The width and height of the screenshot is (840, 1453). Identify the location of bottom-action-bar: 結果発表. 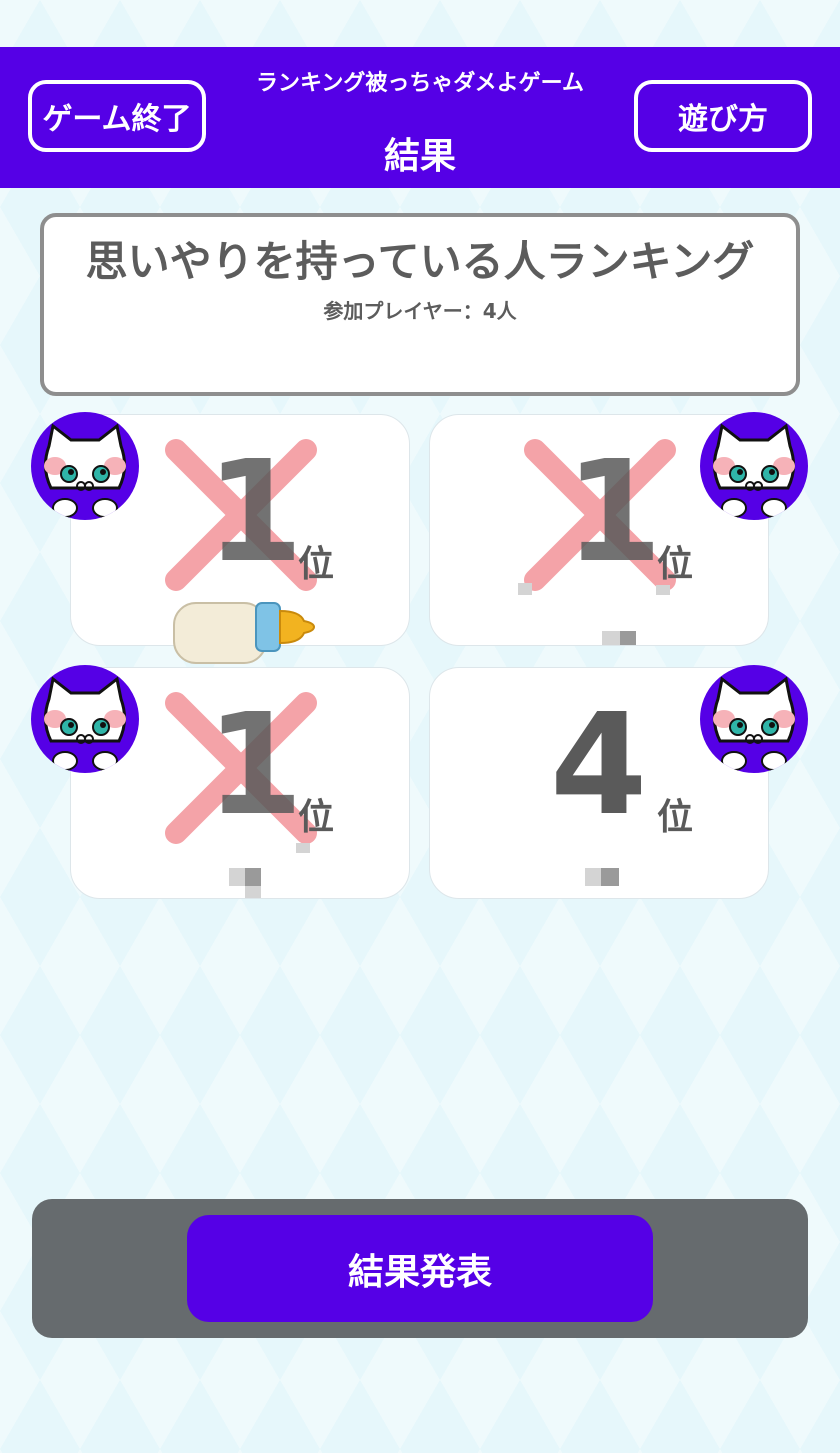
(420, 1268).